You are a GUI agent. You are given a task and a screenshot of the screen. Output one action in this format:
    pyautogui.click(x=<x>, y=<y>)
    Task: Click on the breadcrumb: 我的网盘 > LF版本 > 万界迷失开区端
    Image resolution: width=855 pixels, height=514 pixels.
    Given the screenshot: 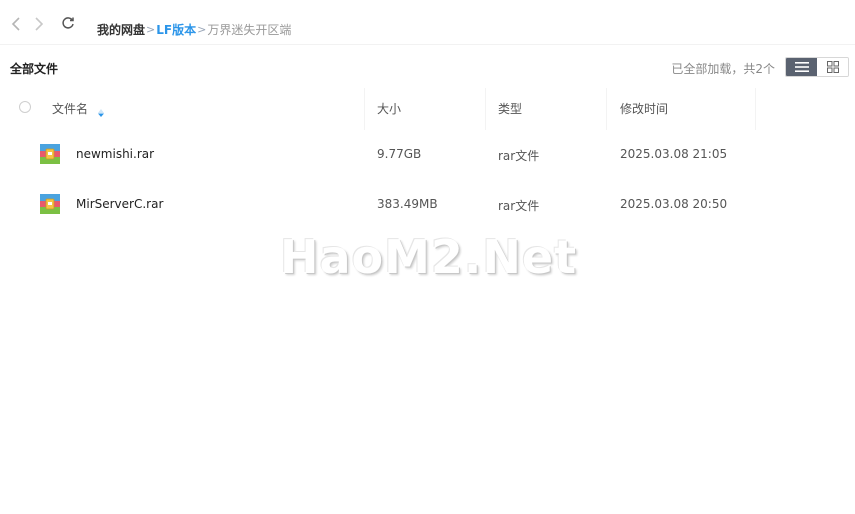 What is the action you would take?
    pyautogui.click(x=194, y=29)
    